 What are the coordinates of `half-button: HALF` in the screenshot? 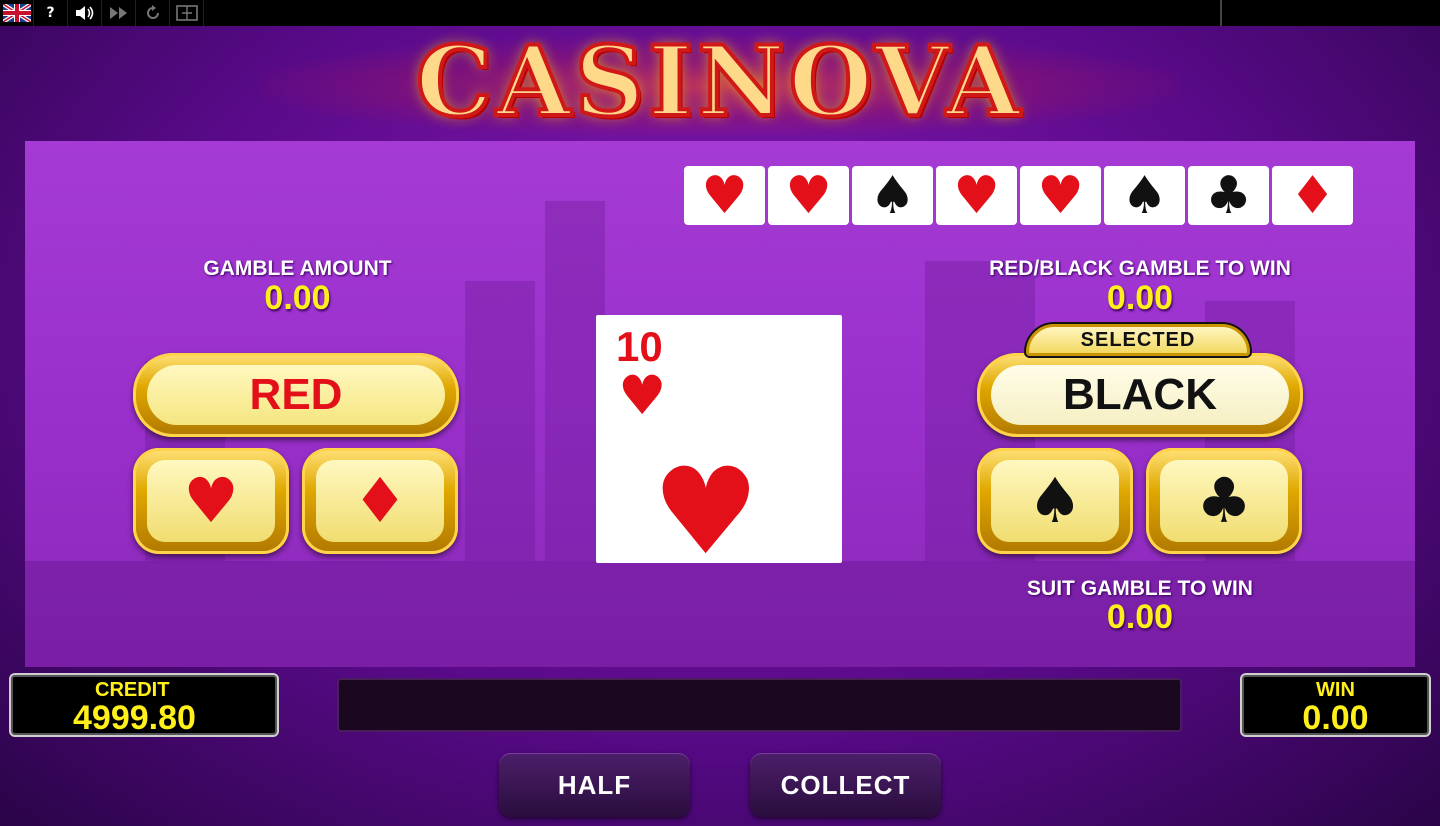 It's located at (594, 785).